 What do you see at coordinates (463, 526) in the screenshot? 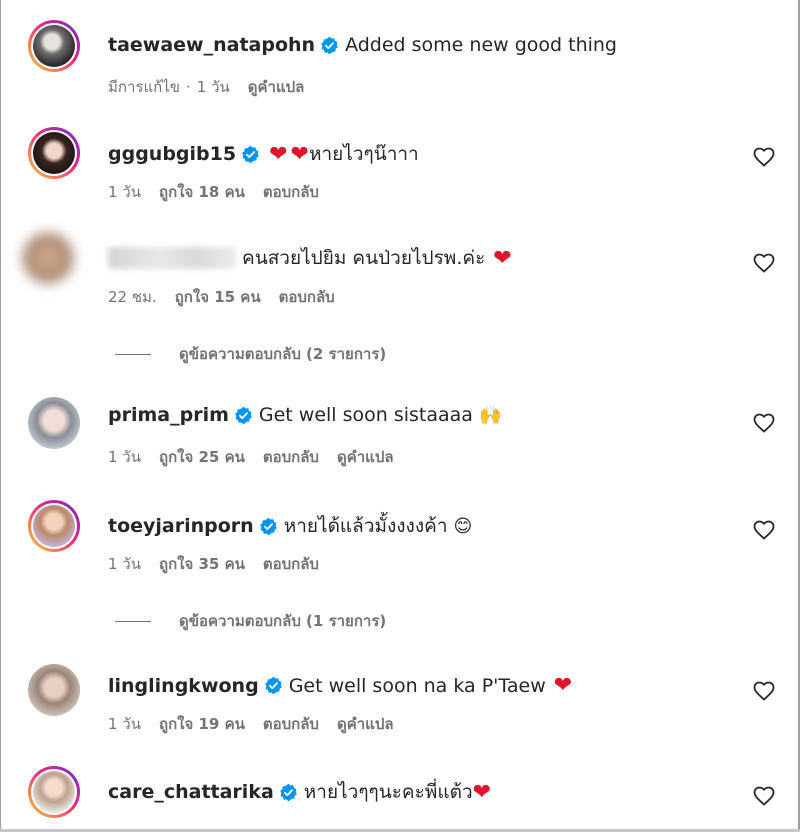
I see `smiling-face-emoji: 😊` at bounding box center [463, 526].